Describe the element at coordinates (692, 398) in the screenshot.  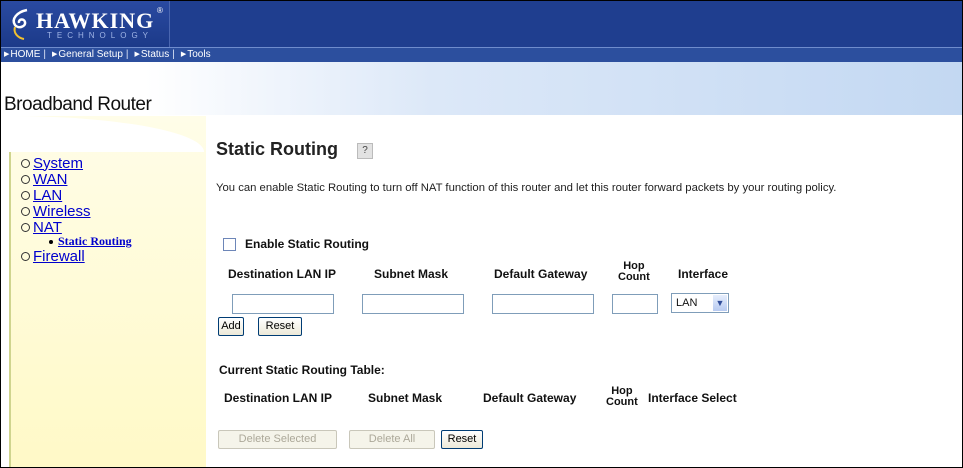
I see `table-header-interface-select: Interface Select` at that location.